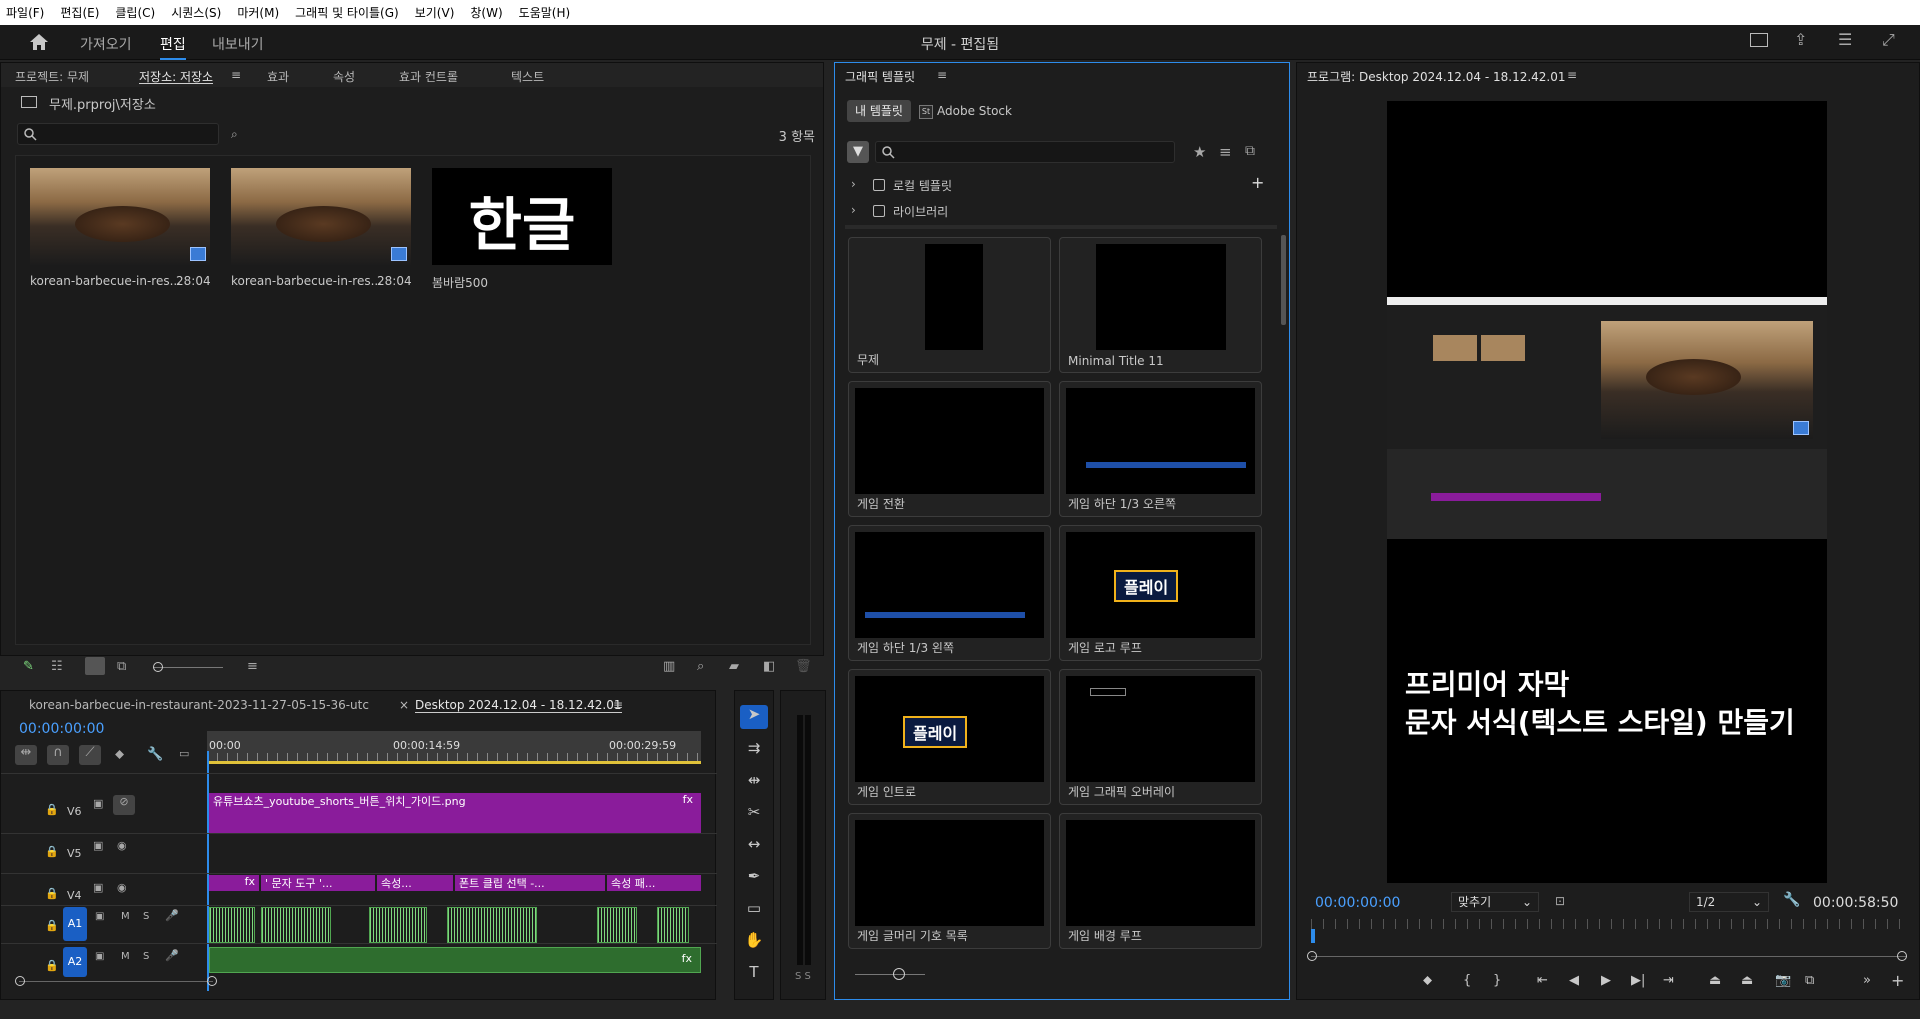 This screenshot has width=1920, height=1019. What do you see at coordinates (949, 881) in the screenshot?
I see `template-card: 게임 글머리 기호 목록` at bounding box center [949, 881].